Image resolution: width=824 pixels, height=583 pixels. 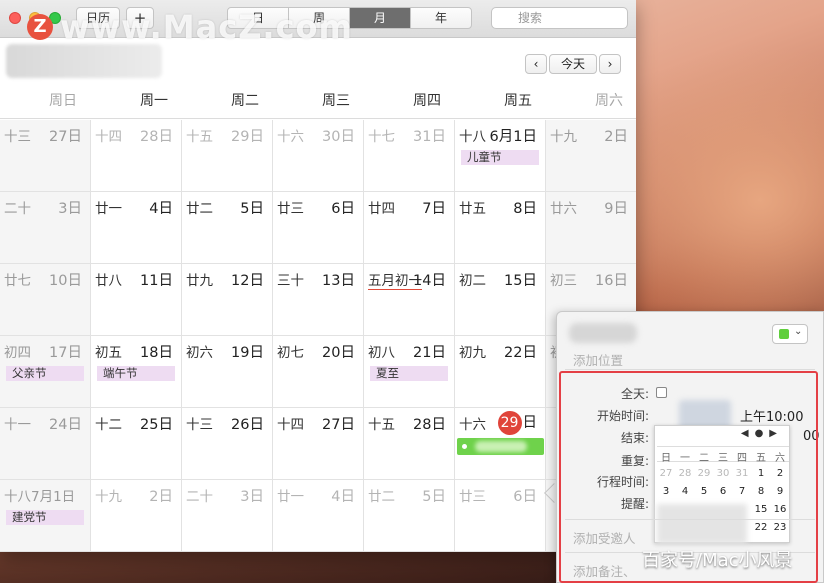 I want to click on day-cell: 初七 20日, so click(x=318, y=372).